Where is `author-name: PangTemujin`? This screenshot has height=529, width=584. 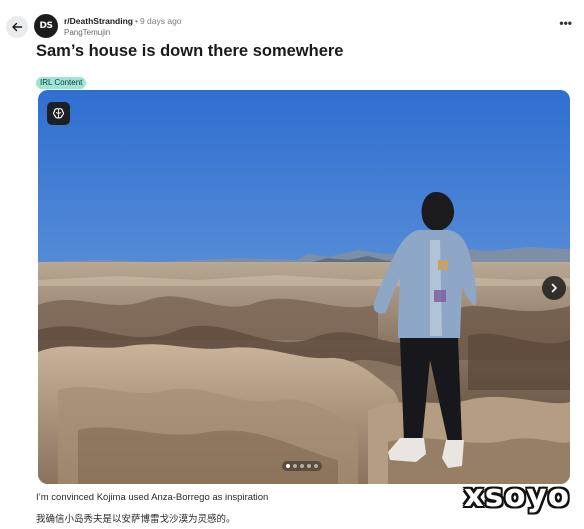
author-name: PangTemujin is located at coordinates (123, 33).